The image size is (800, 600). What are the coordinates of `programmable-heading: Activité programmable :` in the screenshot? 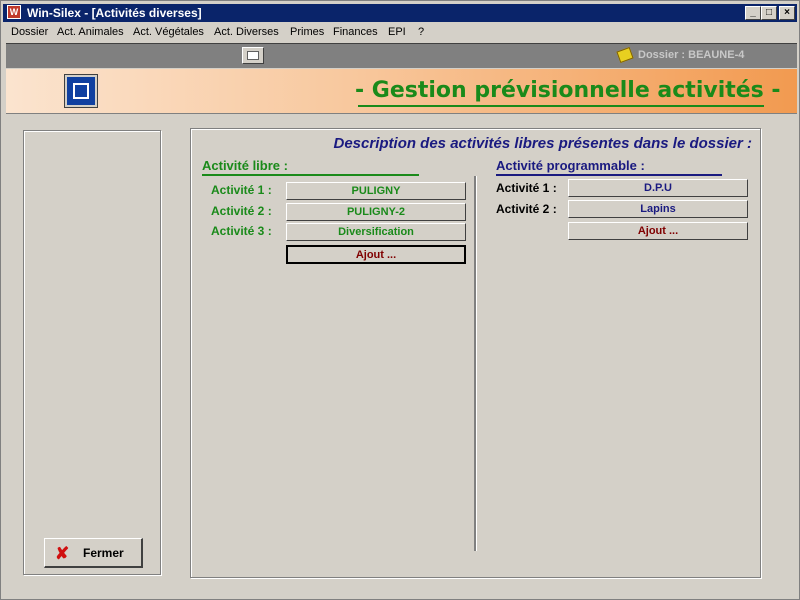 It's located at (609, 167).